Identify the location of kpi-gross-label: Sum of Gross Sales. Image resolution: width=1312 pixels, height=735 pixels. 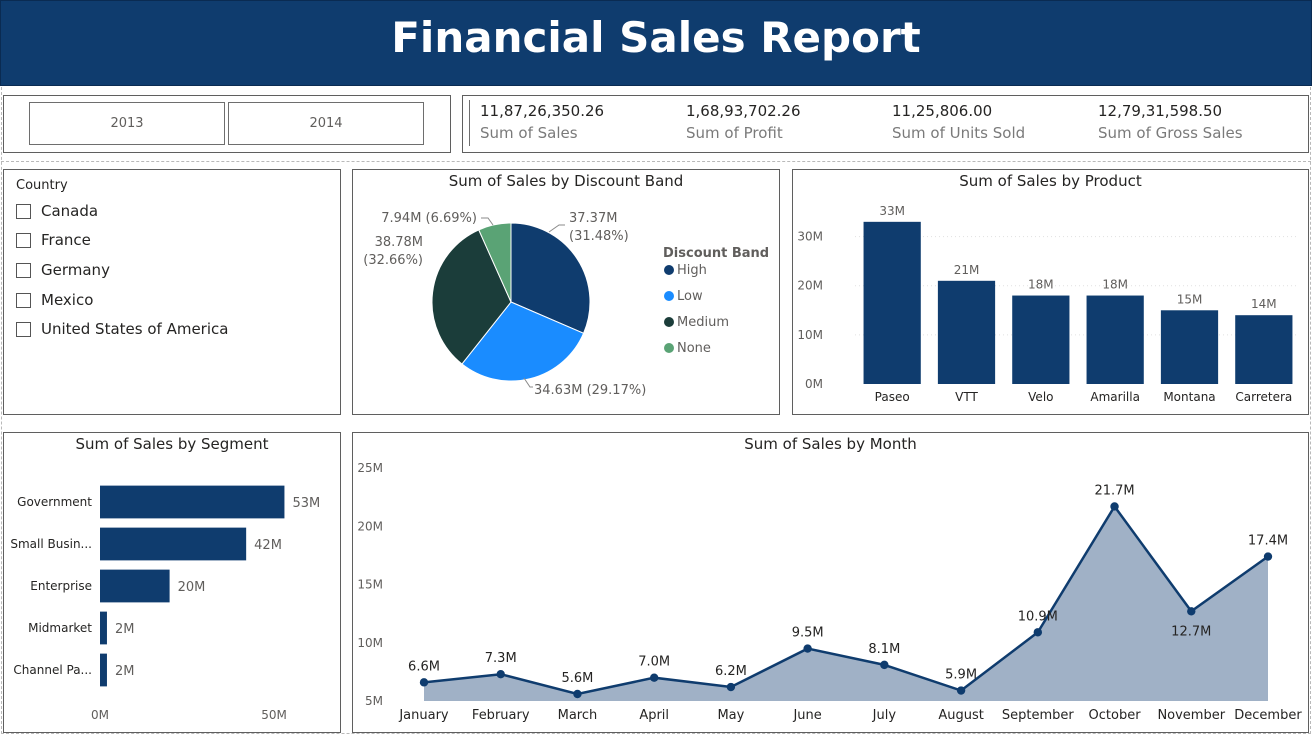
(1170, 133).